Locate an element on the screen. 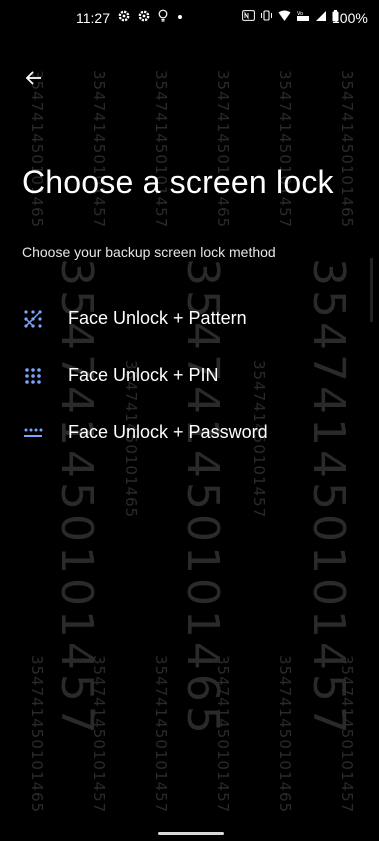  nfc-icon is located at coordinates (248, 15).